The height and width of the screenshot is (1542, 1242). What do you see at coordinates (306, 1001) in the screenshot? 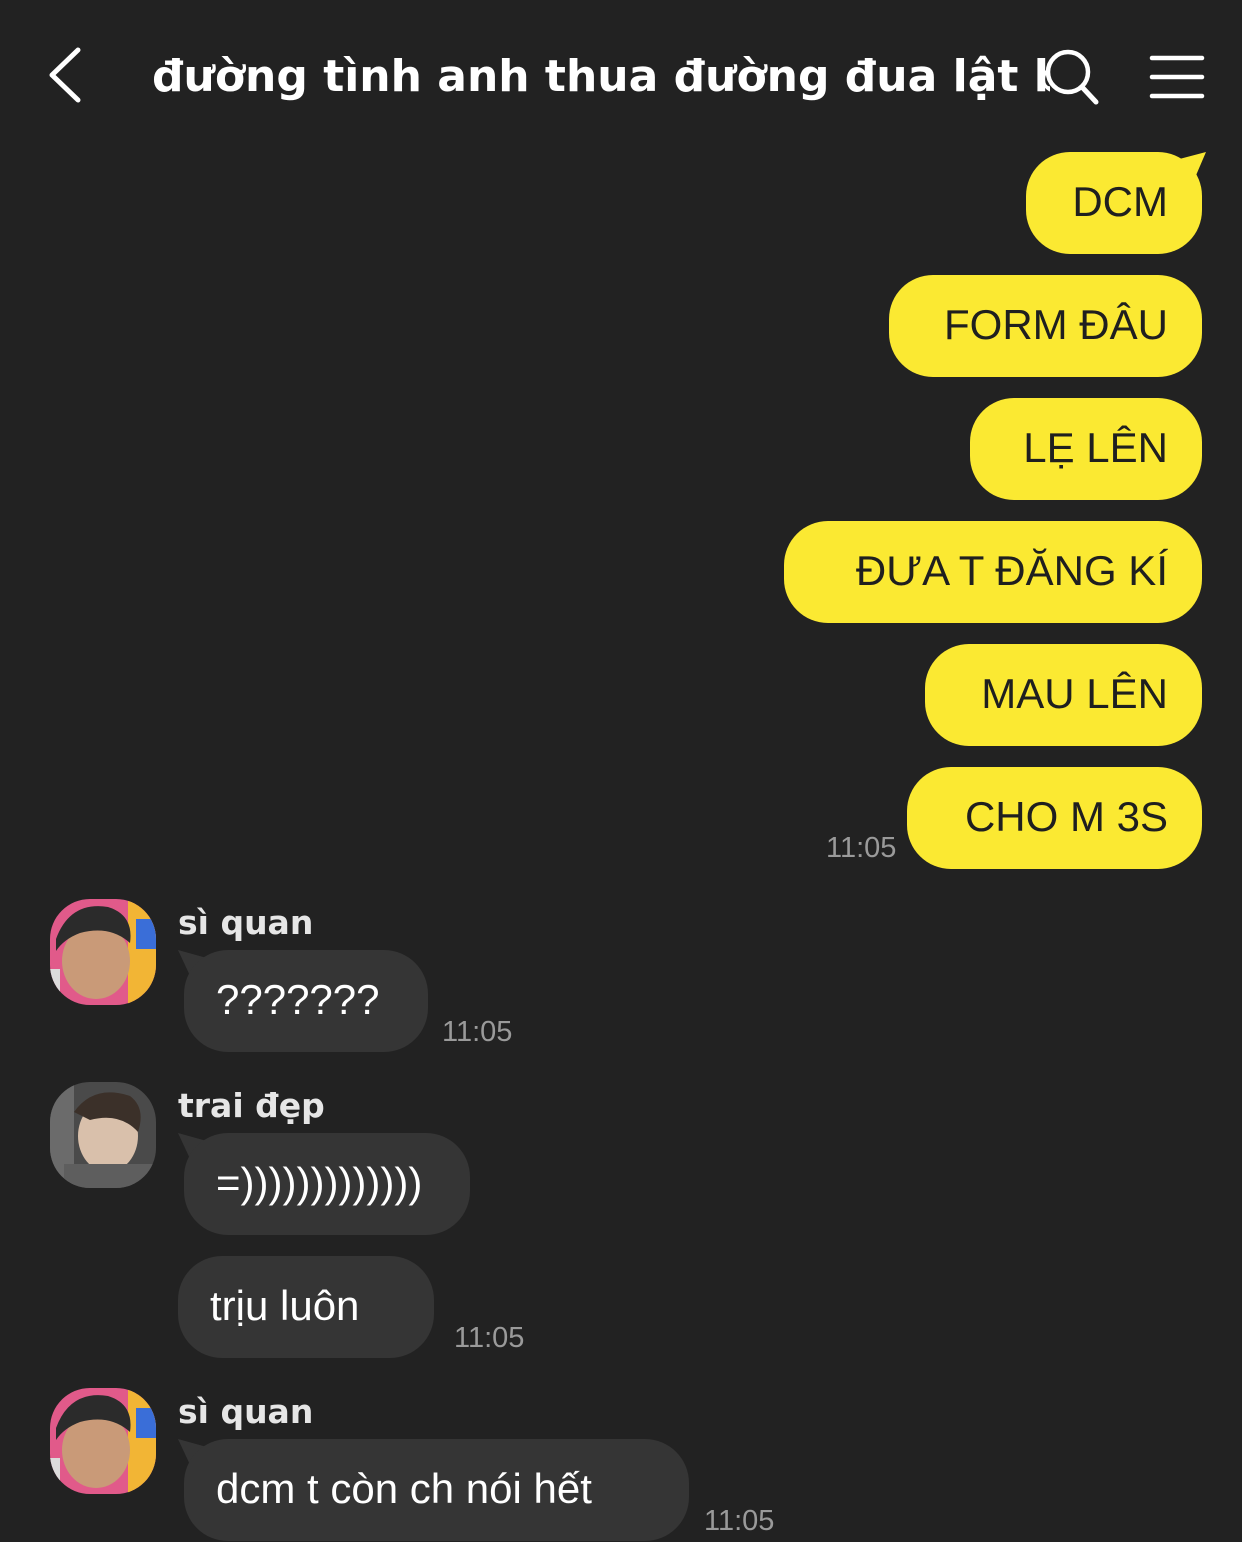
I see `incoming-message: ???????` at bounding box center [306, 1001].